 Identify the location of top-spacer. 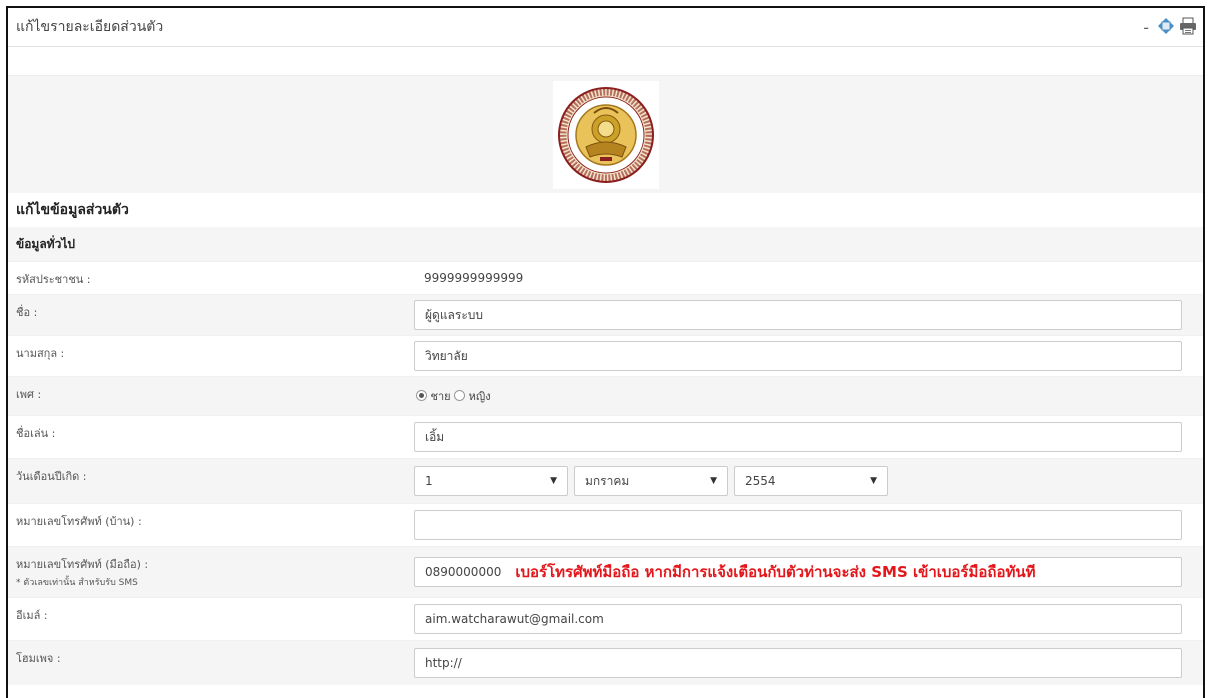
(605, 61).